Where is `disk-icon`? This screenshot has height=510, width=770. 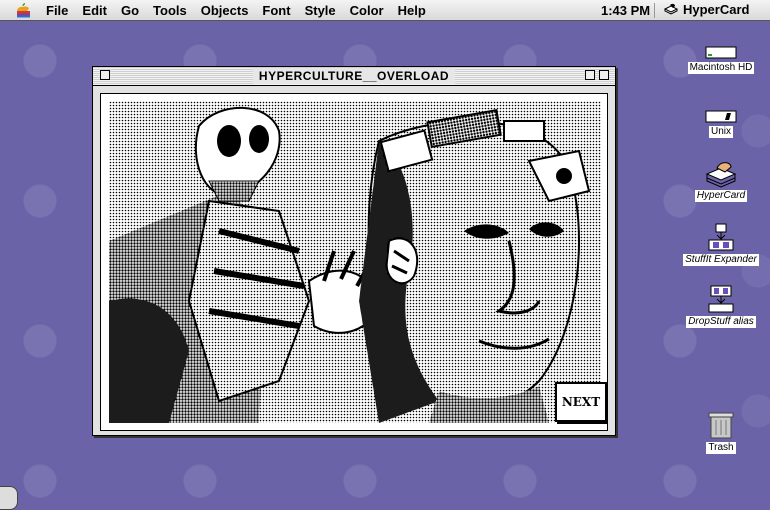 disk-icon is located at coordinates (721, 116).